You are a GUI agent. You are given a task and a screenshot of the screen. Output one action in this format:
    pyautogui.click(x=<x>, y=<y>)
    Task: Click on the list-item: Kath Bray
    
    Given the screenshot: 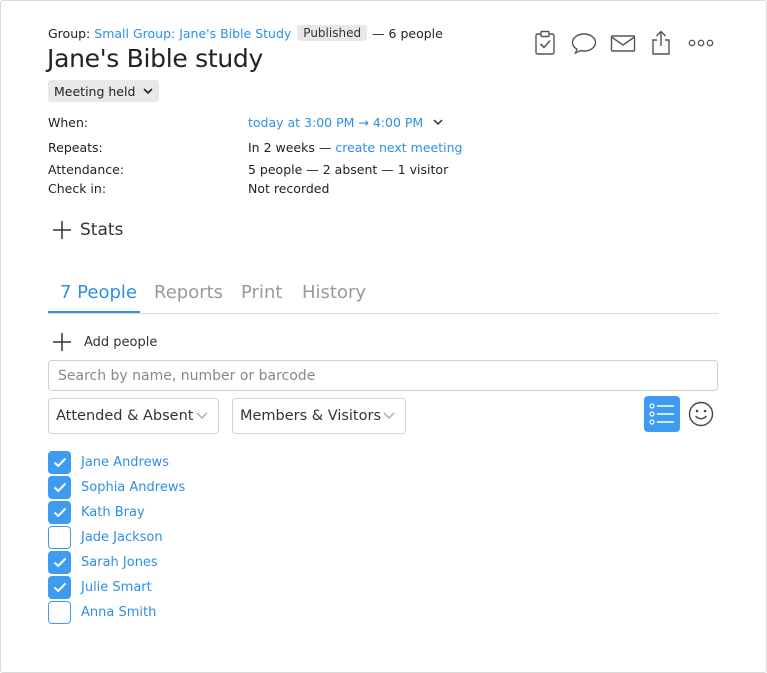 What is the action you would take?
    pyautogui.click(x=96, y=512)
    